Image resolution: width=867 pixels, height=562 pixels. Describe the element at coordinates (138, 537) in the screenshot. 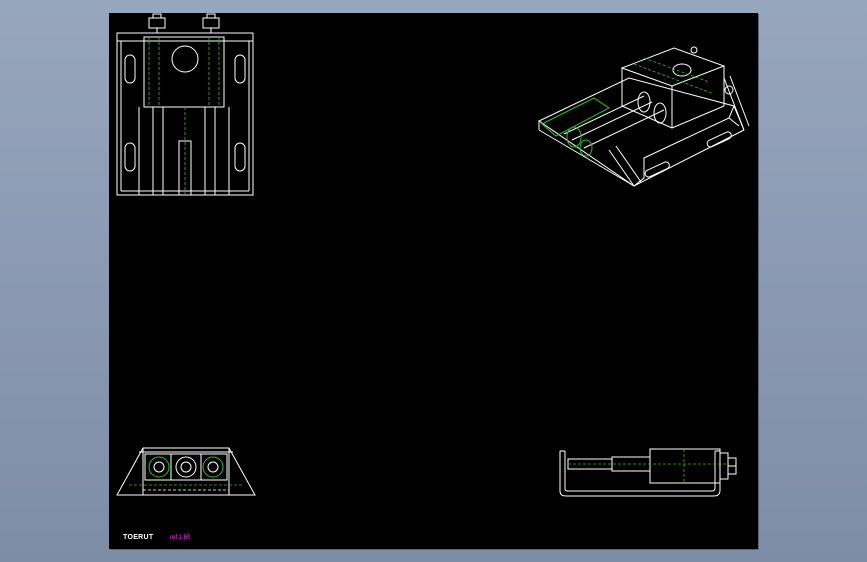

I see `title-label: TOERUT` at that location.